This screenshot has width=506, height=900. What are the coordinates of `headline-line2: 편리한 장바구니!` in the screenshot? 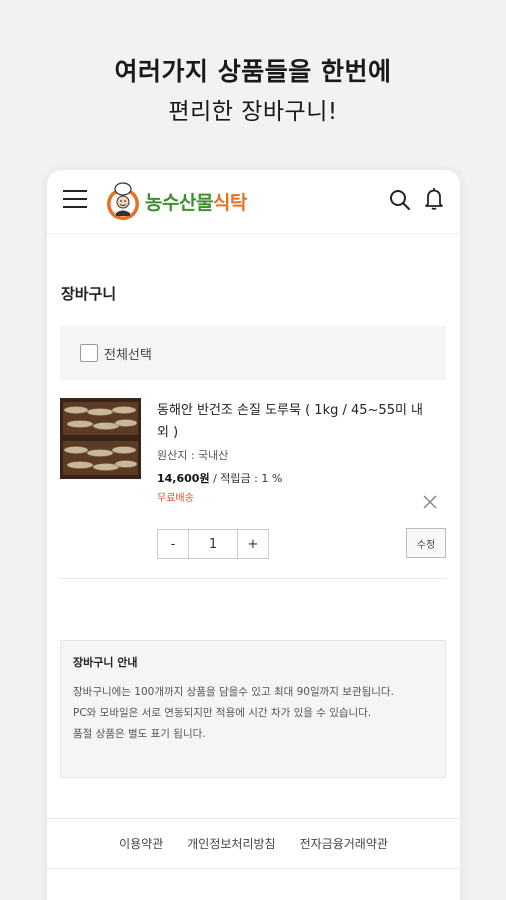 It's located at (253, 112).